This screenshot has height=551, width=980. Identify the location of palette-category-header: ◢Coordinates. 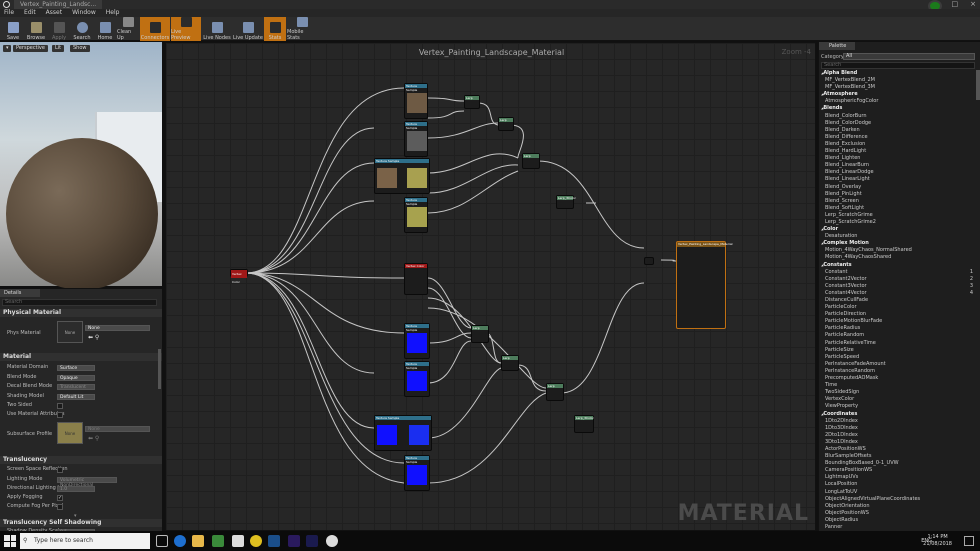
(899, 414).